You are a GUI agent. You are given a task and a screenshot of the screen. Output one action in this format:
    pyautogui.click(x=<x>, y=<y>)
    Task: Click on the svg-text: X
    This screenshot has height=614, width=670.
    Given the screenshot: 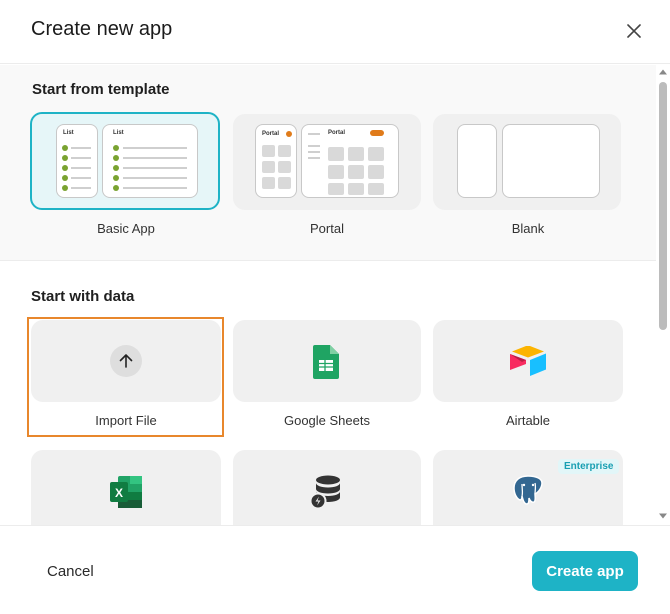 What is the action you would take?
    pyautogui.click(x=119, y=493)
    